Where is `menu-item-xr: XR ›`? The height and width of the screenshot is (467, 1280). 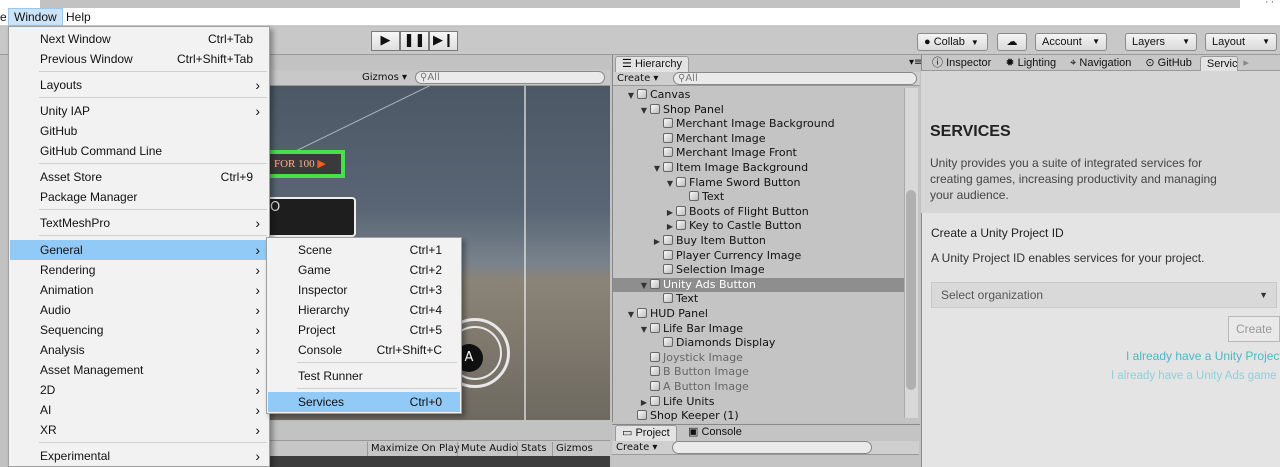
menu-item-xr: XR › is located at coordinates (139, 430).